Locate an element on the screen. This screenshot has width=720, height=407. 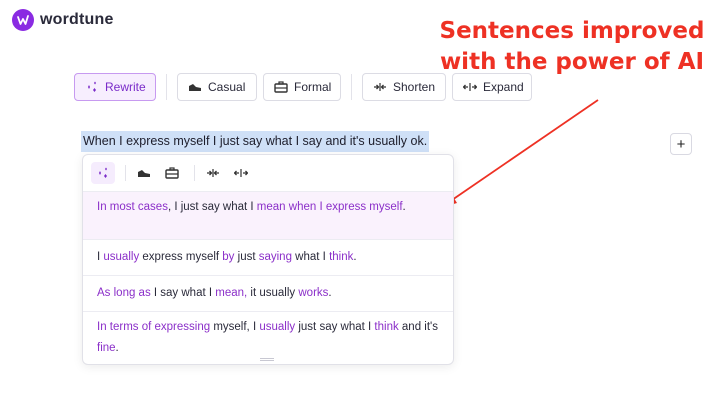
suggestion-text: , I just say what I is located at coordinates (212, 207).